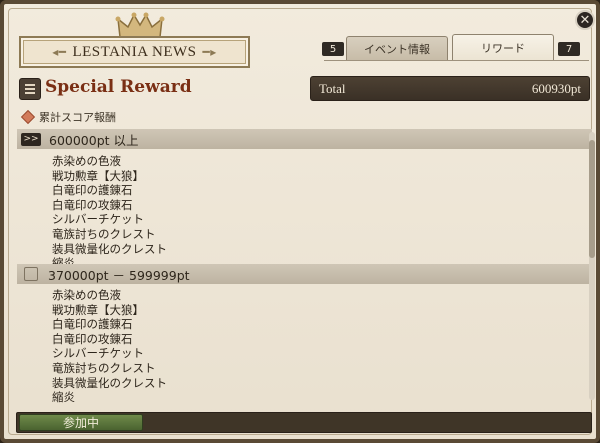 The width and height of the screenshot is (600, 443). I want to click on tier-range: 600000pt 以上, so click(94, 140).